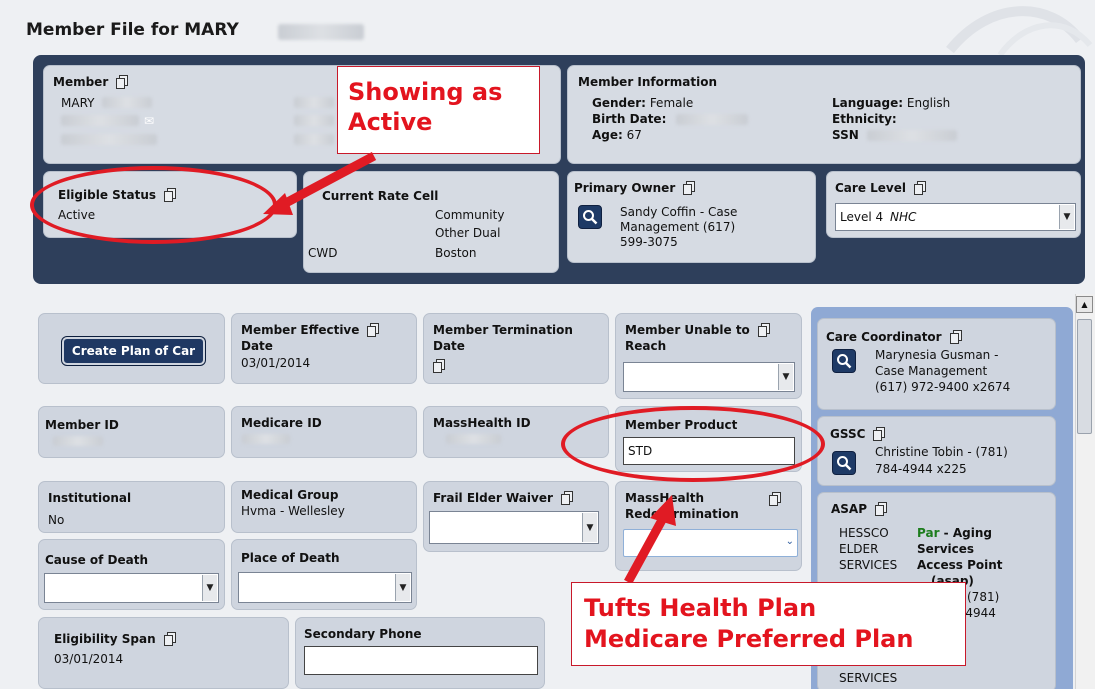  What do you see at coordinates (328, 180) in the screenshot?
I see `callout-arrow-active` at bounding box center [328, 180].